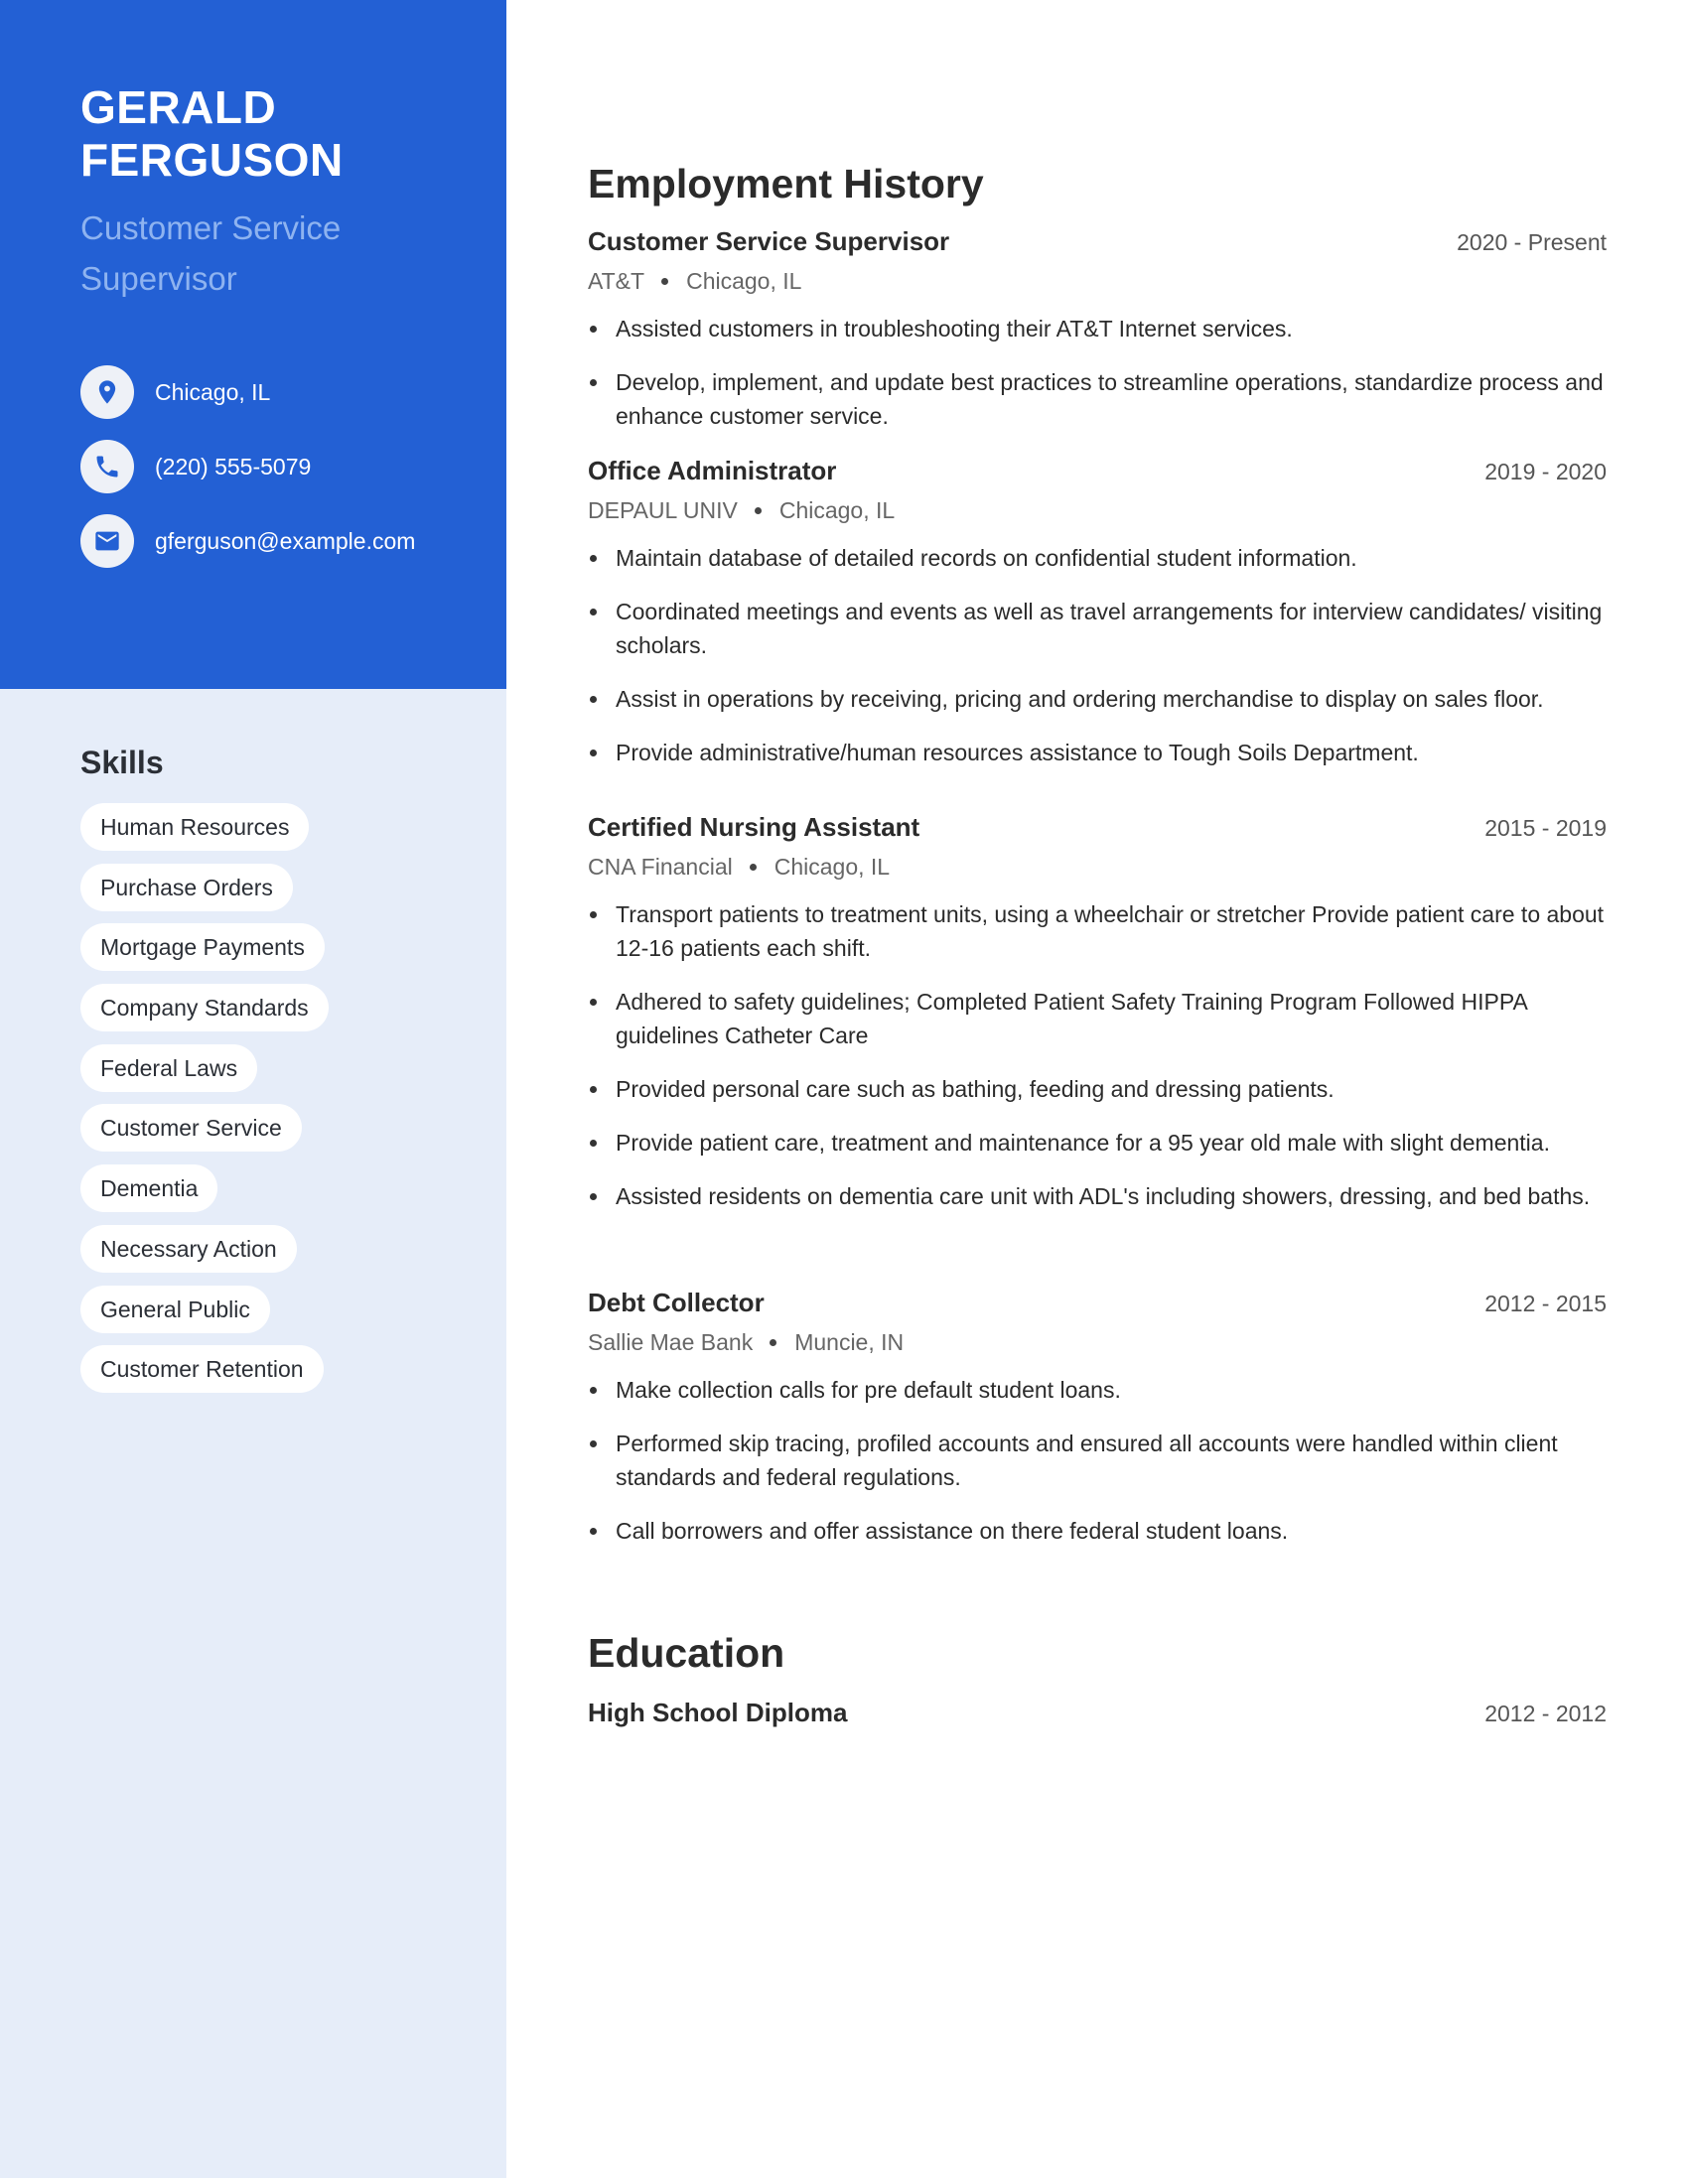 This screenshot has height=2184, width=1688. What do you see at coordinates (1097, 1342) in the screenshot?
I see `job-meta: Sallie Mae Bank Muncie, IN` at bounding box center [1097, 1342].